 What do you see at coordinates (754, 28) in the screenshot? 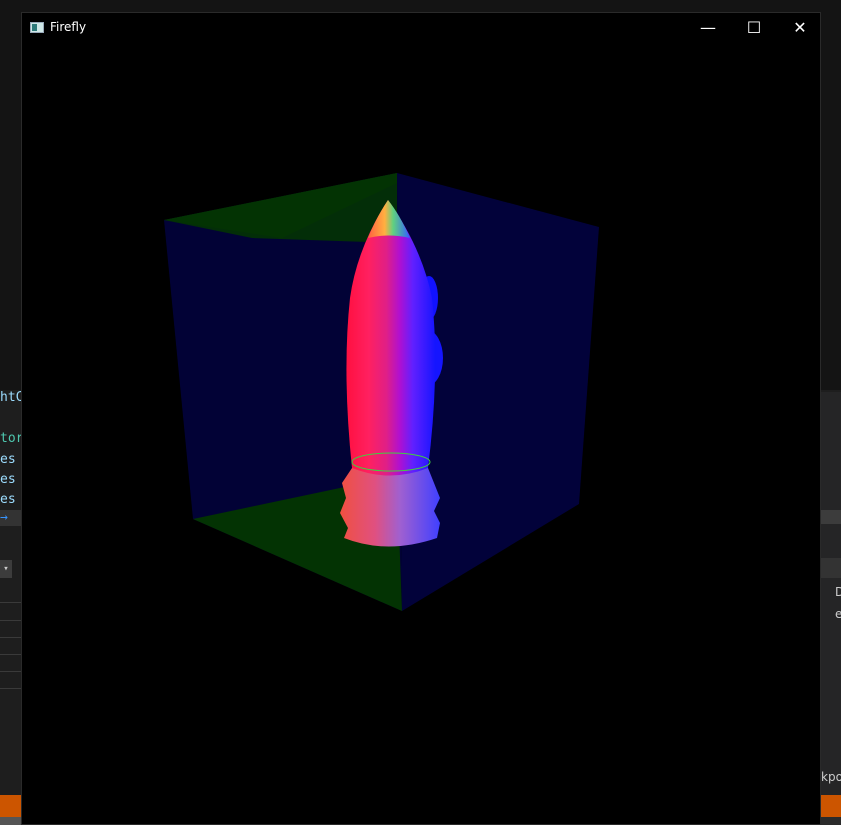
I see `maximize-button: ☐` at bounding box center [754, 28].